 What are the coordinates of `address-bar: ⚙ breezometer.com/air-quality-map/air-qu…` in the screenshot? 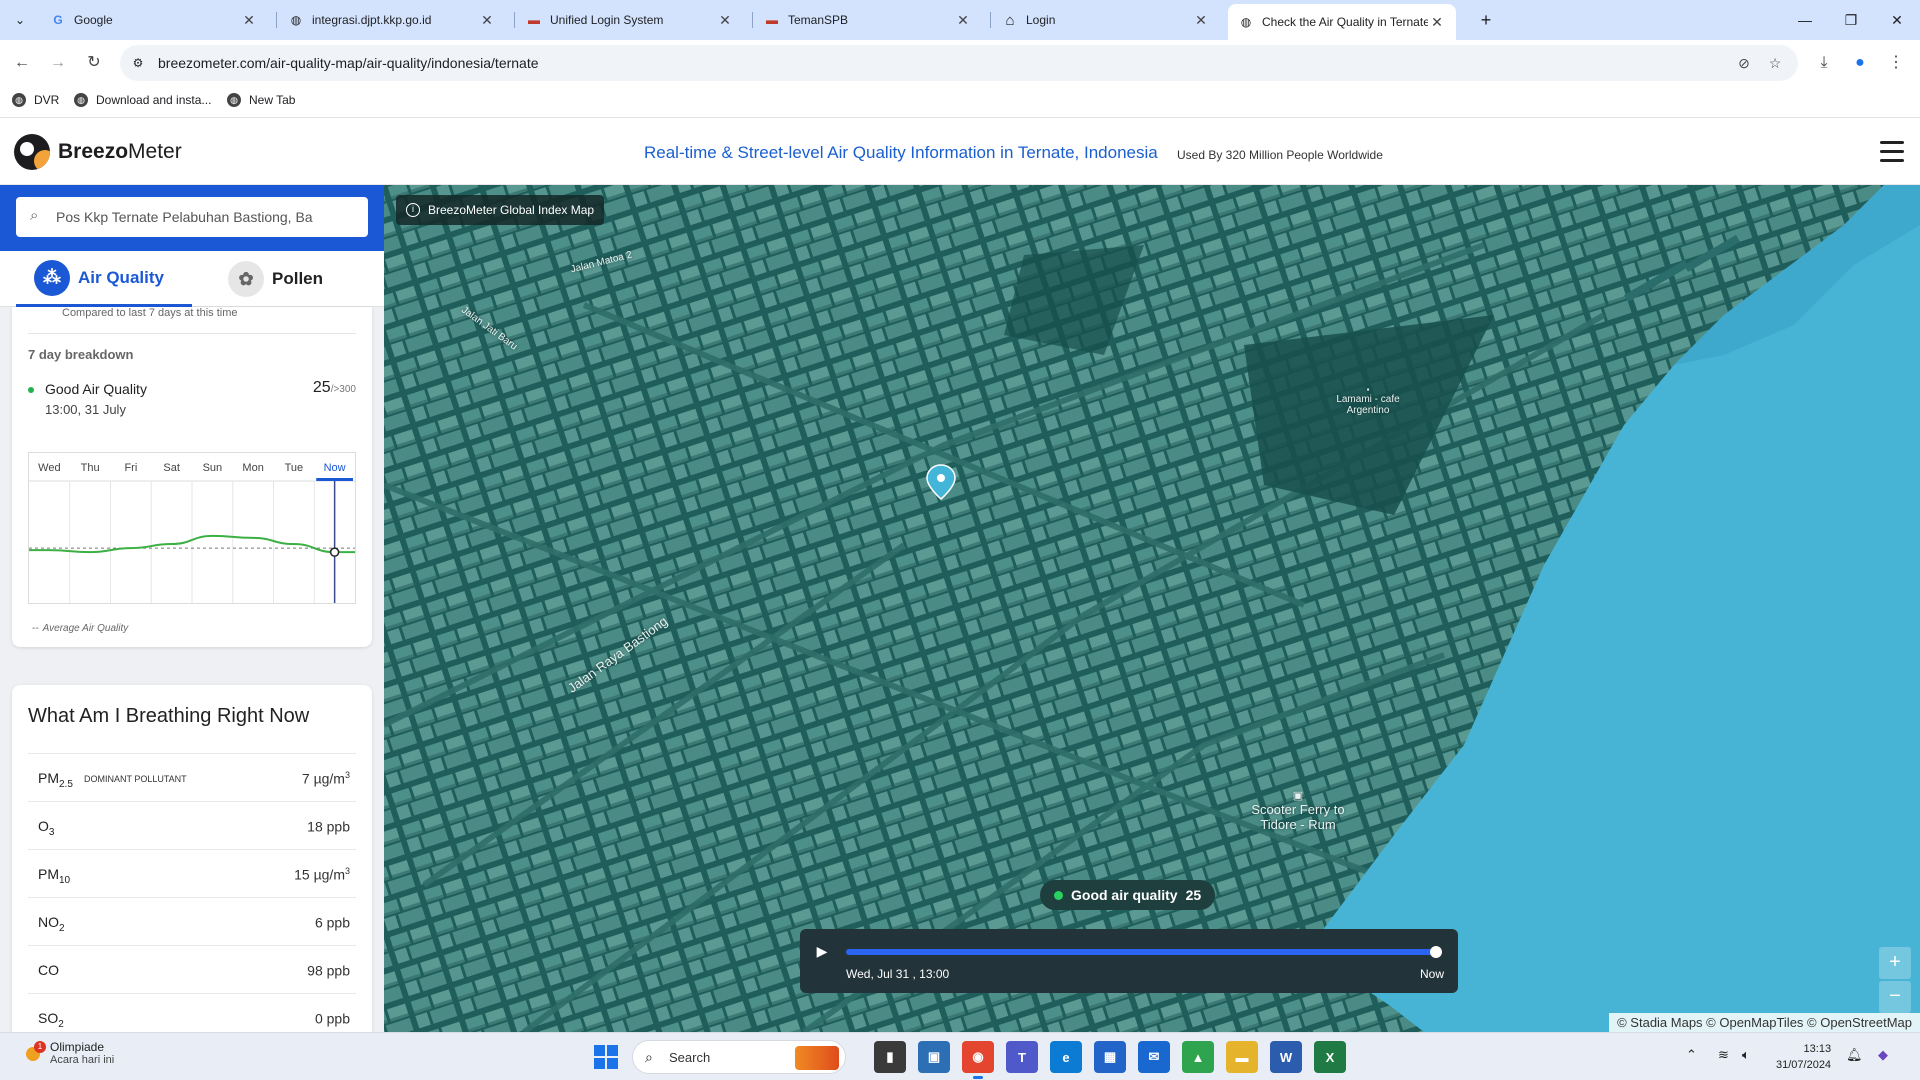 It's located at (959, 63).